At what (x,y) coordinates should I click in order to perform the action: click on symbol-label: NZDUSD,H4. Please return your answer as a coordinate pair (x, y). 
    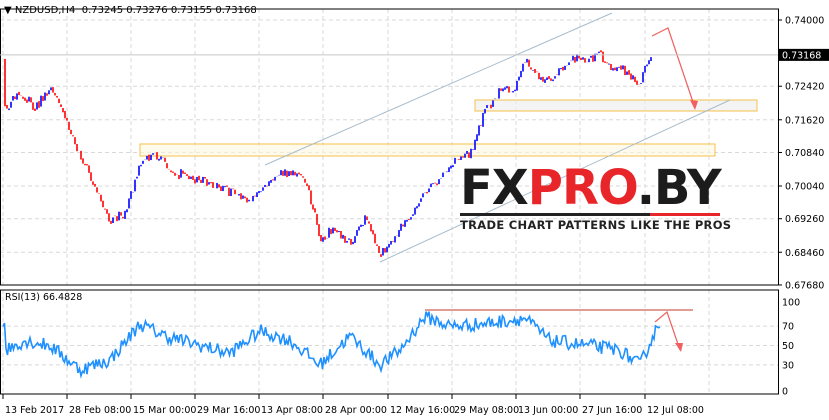
    Looking at the image, I should click on (45, 10).